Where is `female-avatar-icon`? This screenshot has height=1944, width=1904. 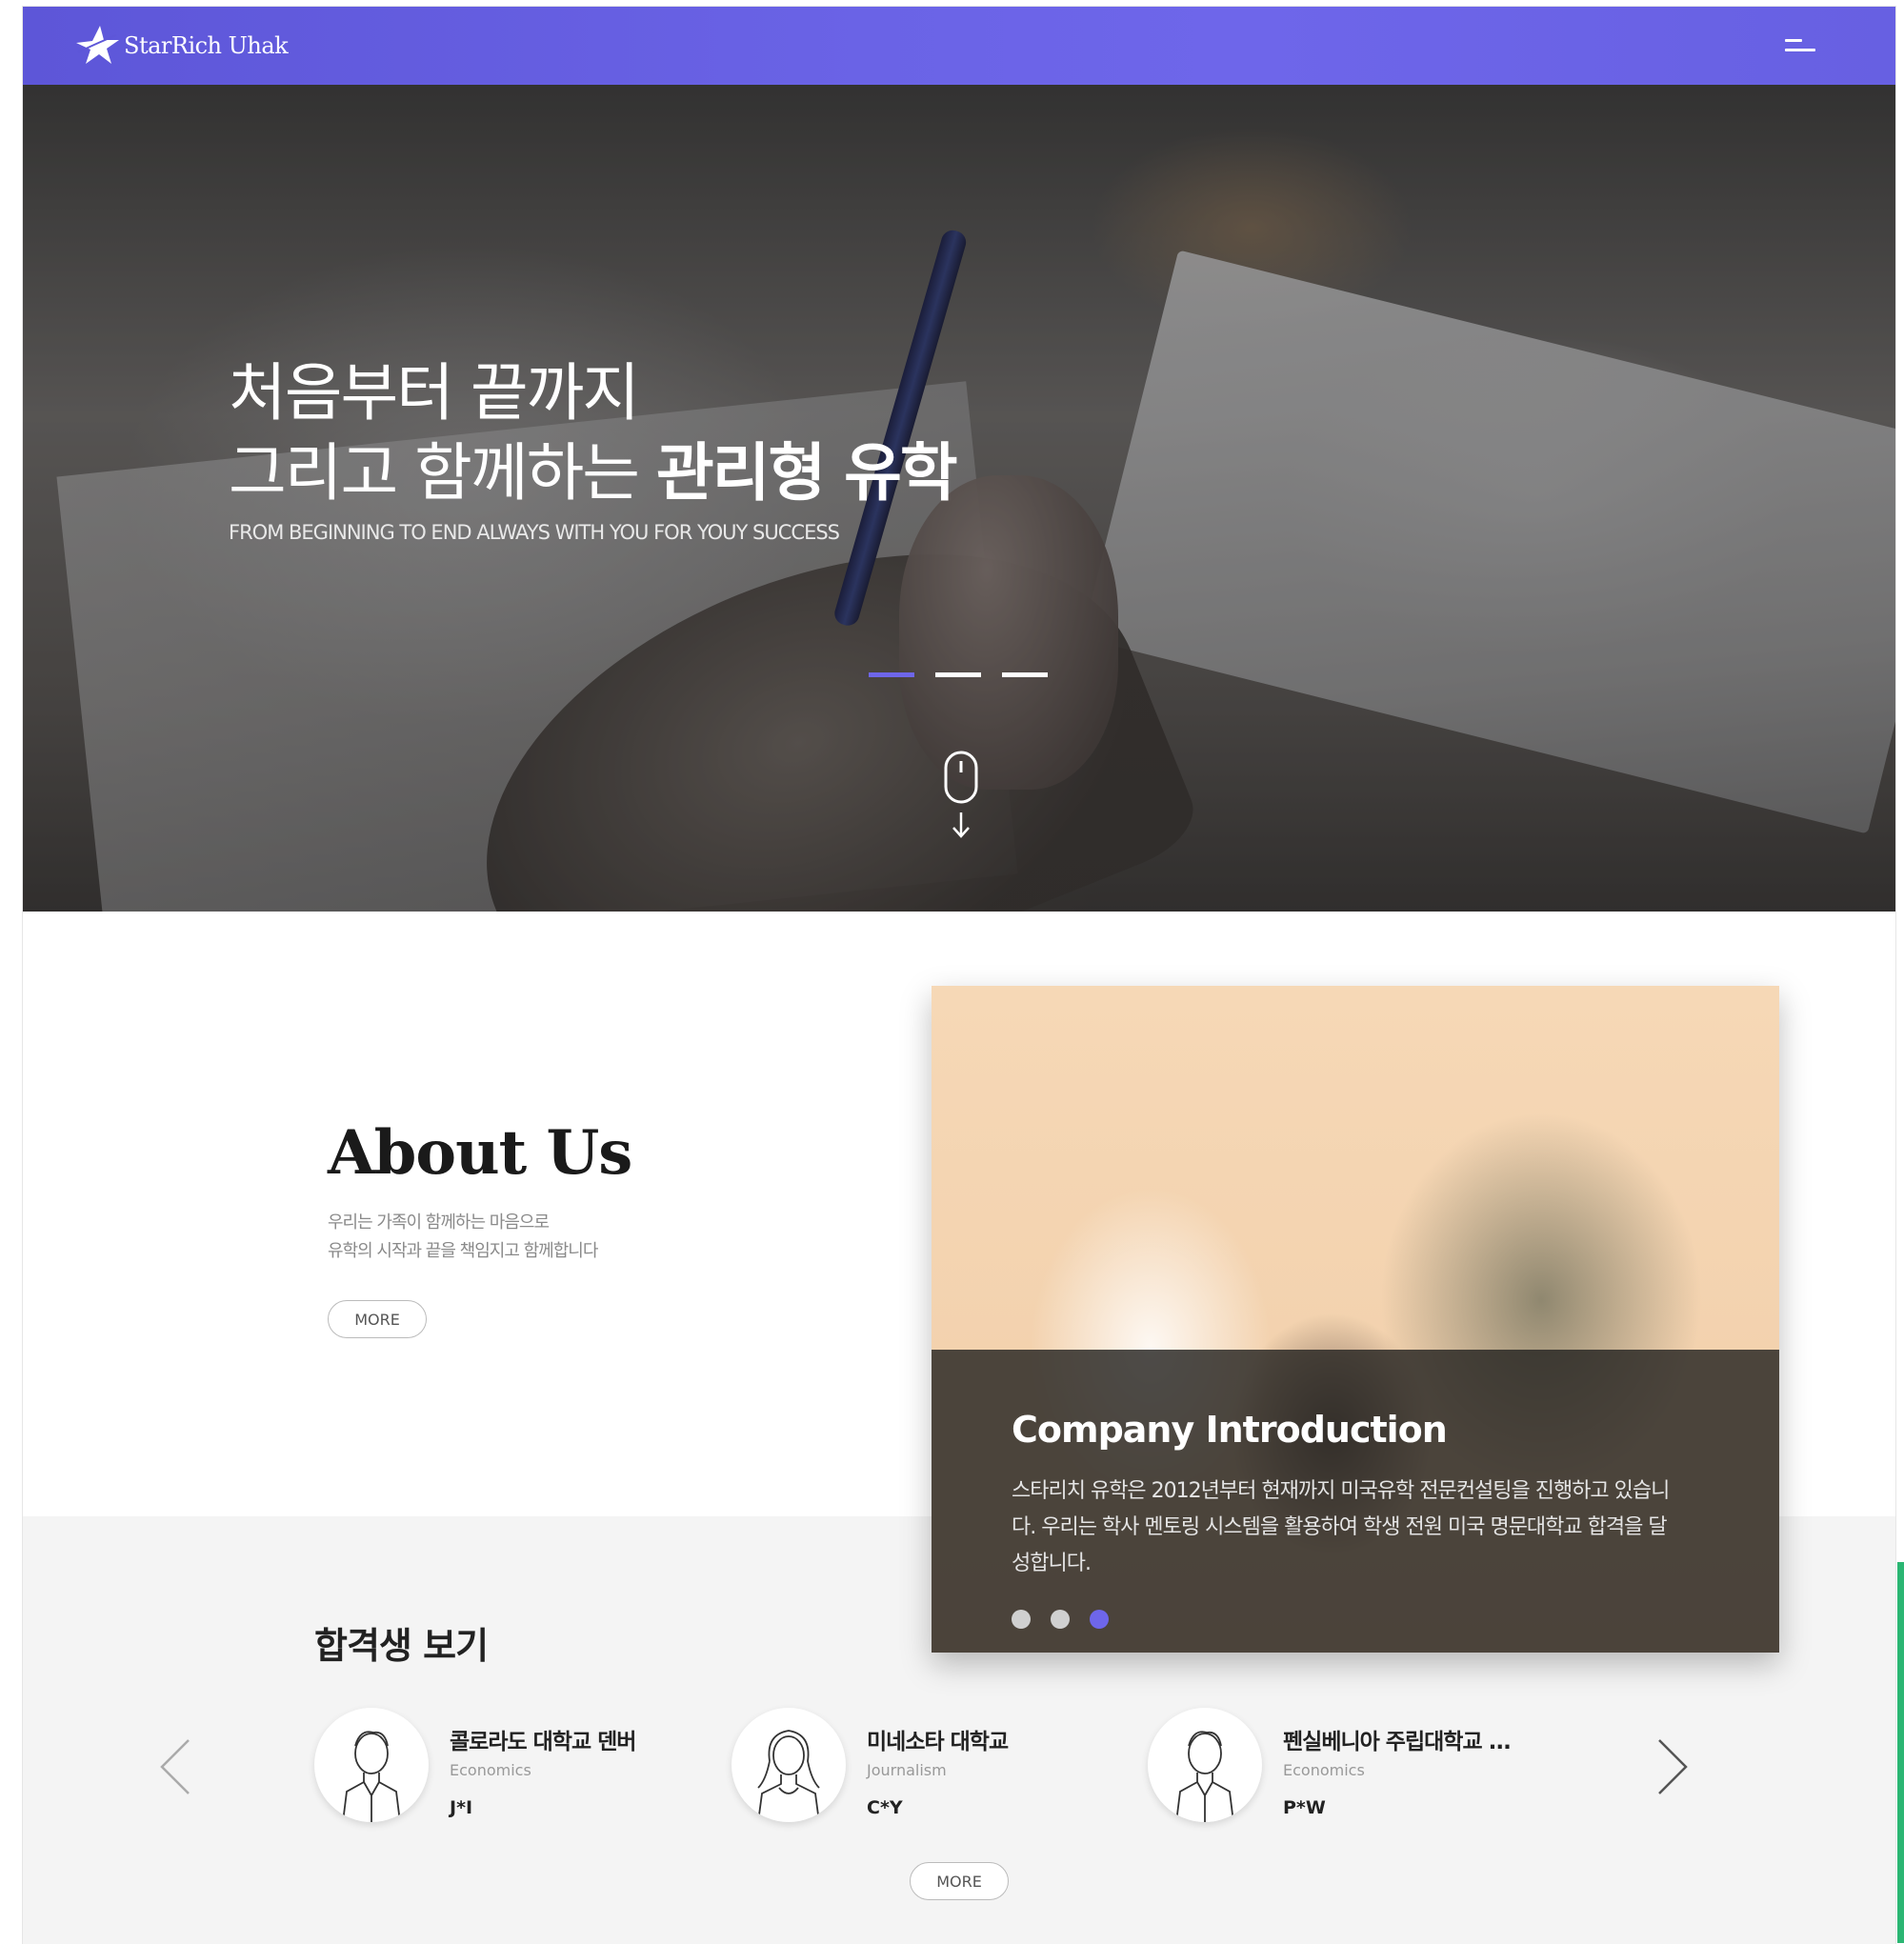
female-avatar-icon is located at coordinates (788, 1776).